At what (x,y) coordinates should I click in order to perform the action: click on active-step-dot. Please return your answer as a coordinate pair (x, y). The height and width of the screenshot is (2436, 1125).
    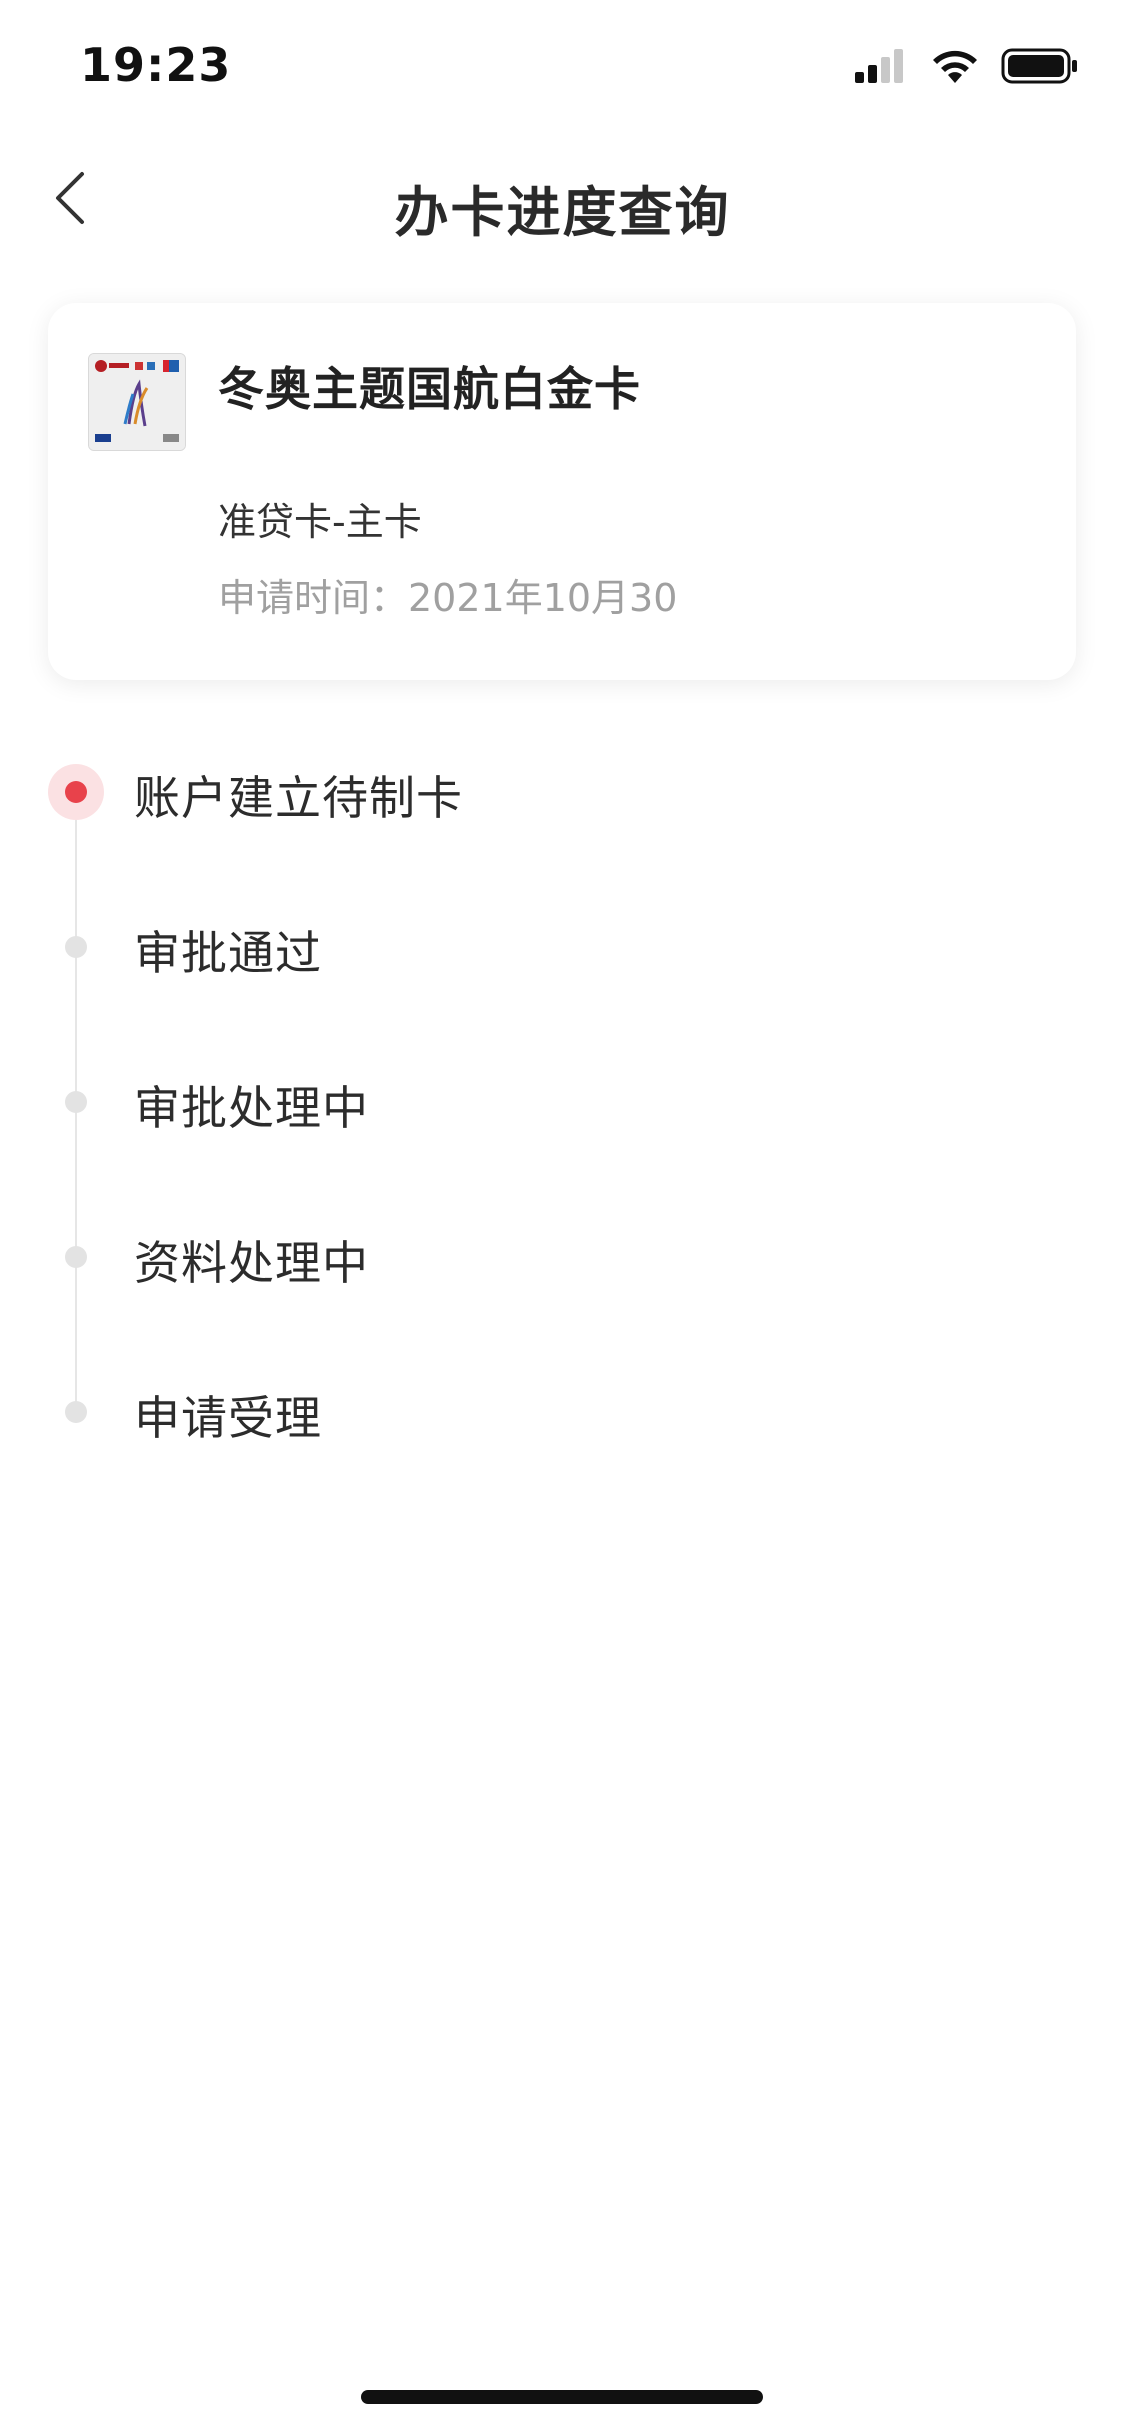
    Looking at the image, I should click on (76, 792).